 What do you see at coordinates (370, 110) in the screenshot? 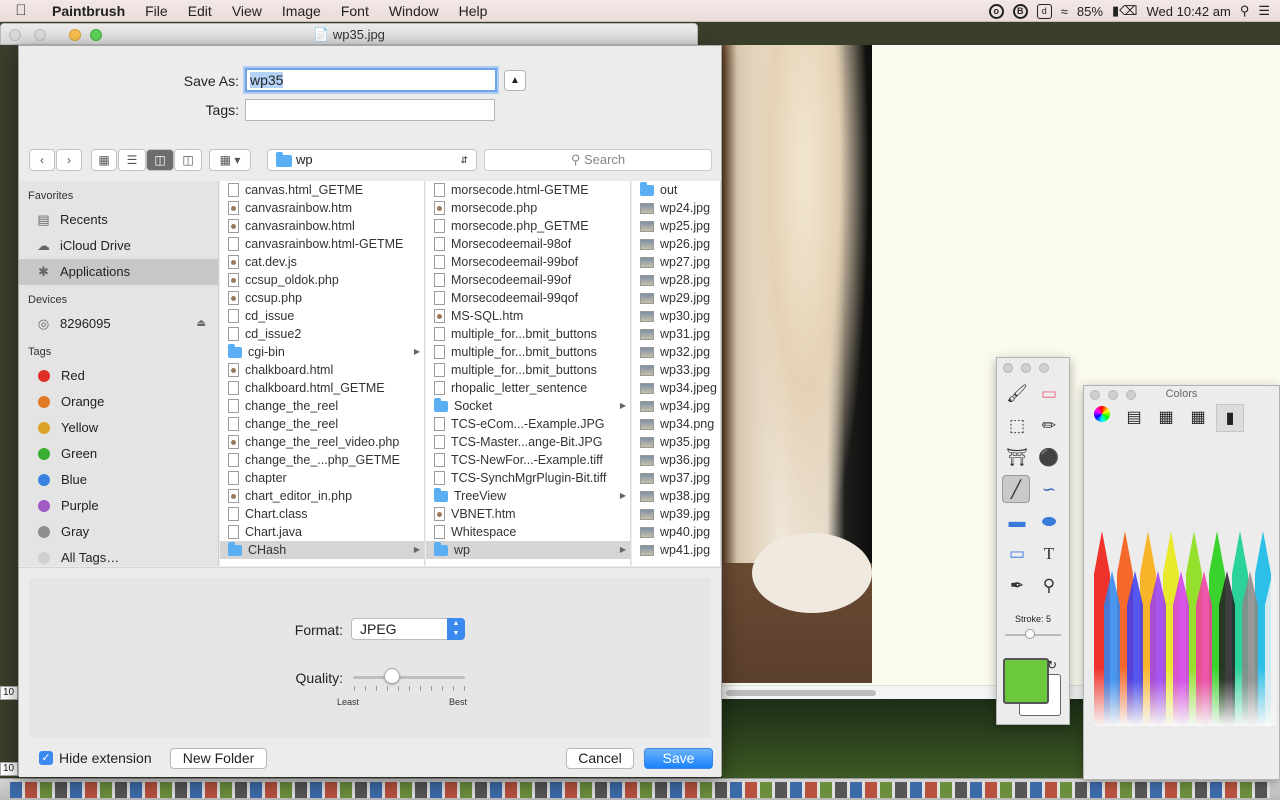
I see `tags-input` at bounding box center [370, 110].